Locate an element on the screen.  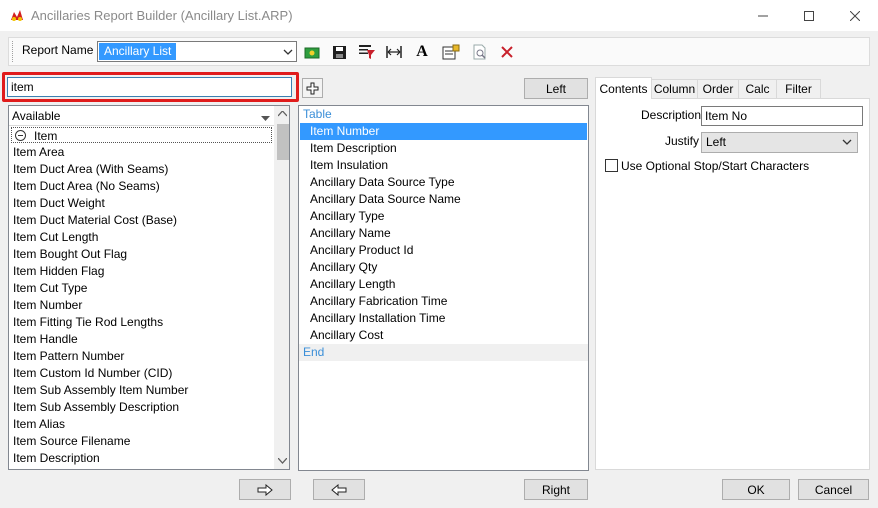
maximize-button is located at coordinates (809, 15).